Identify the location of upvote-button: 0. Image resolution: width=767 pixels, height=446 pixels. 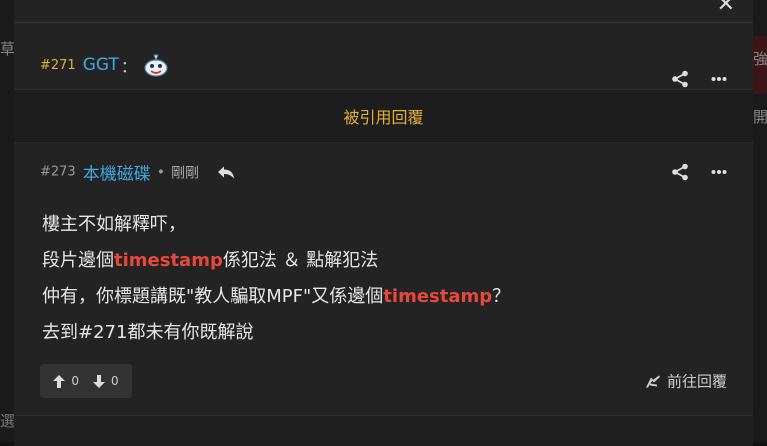
(66, 381).